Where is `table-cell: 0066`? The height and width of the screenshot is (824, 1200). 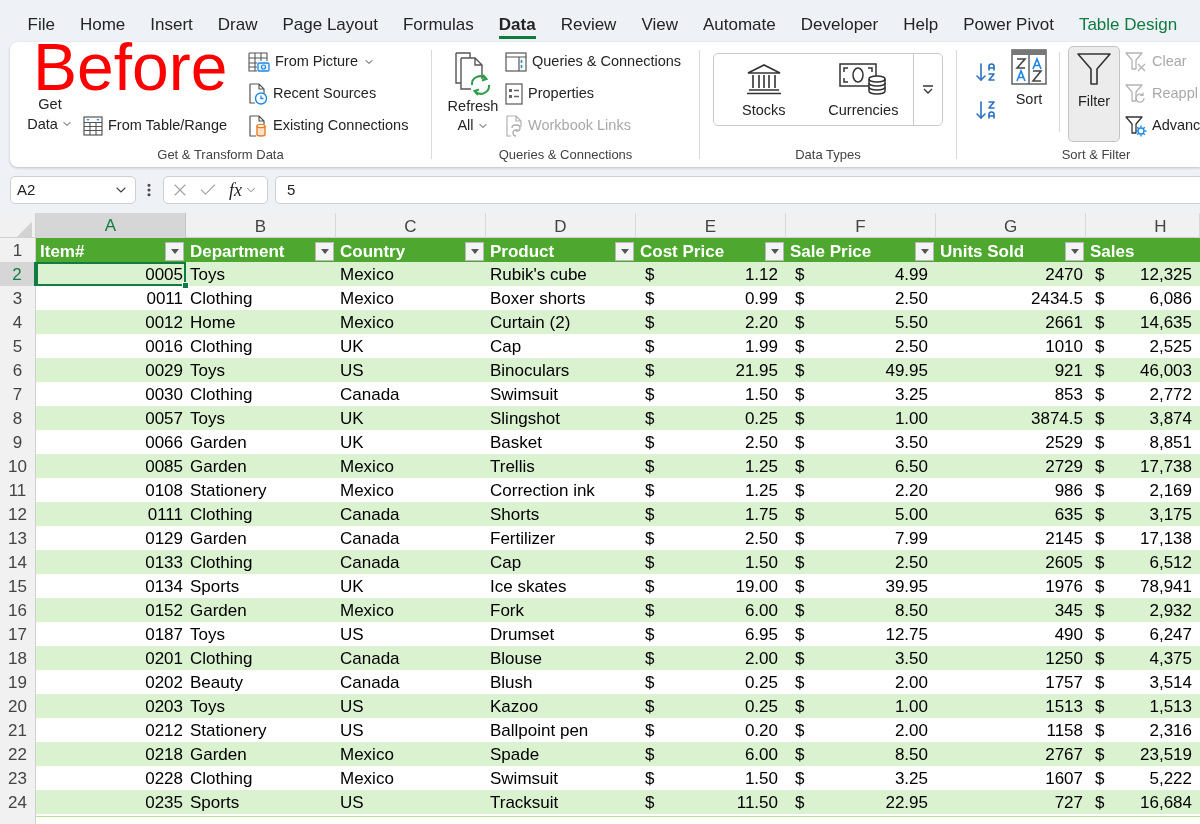 table-cell: 0066 is located at coordinates (111, 442).